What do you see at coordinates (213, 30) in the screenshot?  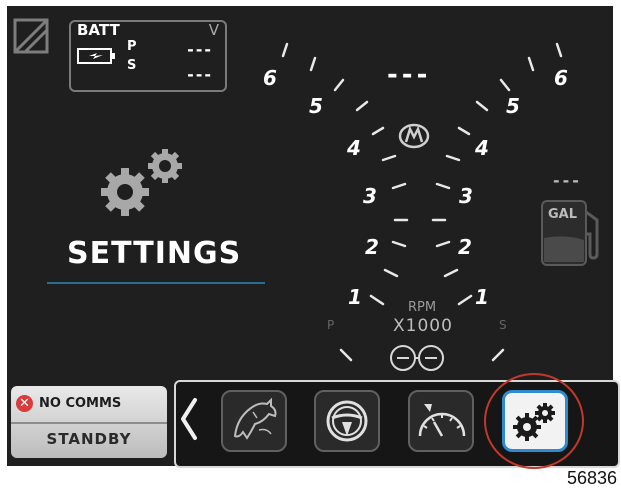 I see `battery-unit: V` at bounding box center [213, 30].